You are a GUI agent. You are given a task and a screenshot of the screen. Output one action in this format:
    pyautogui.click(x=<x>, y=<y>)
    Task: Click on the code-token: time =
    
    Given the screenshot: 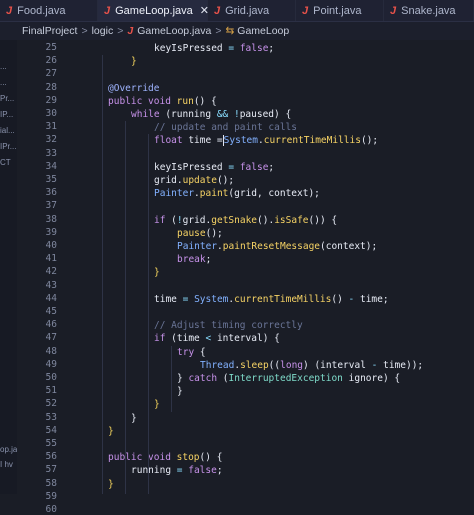 What is the action you would take?
    pyautogui.click(x=205, y=141)
    